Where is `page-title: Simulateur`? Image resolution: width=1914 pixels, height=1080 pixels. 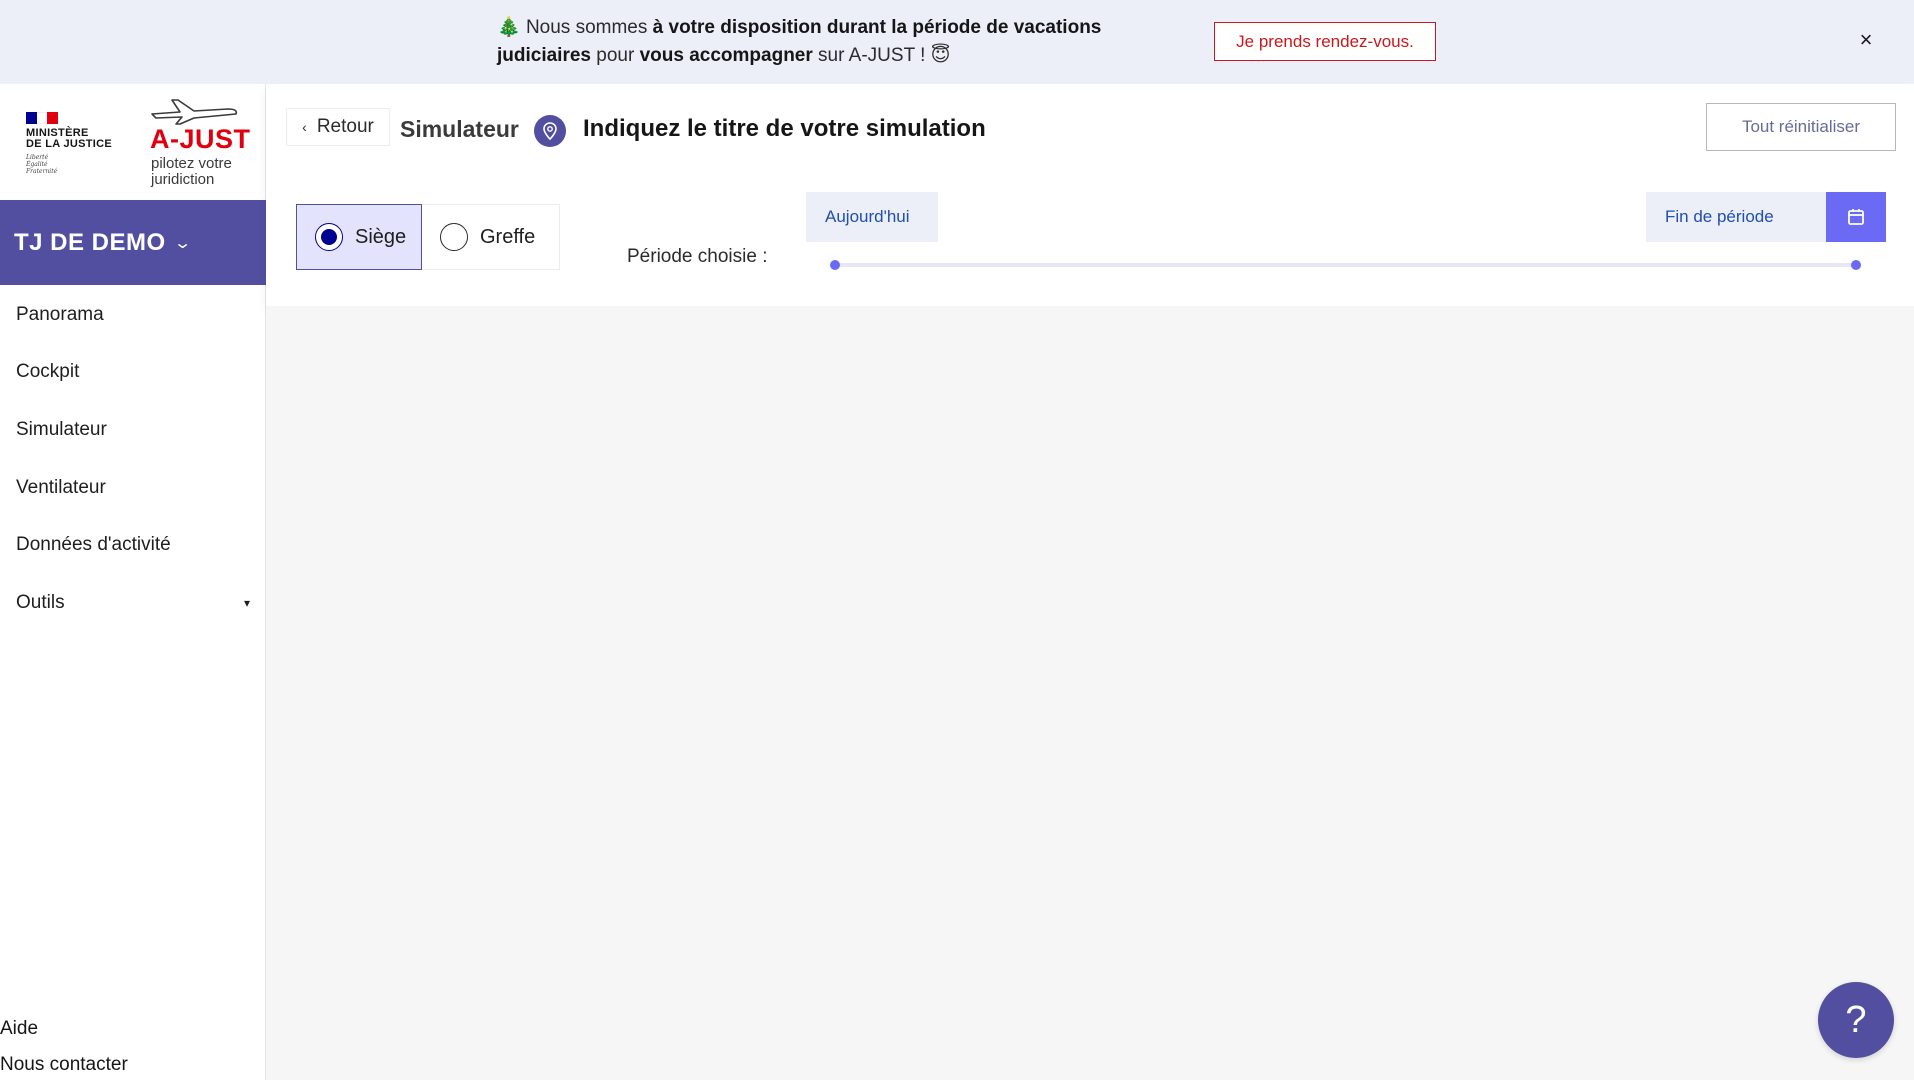
page-title: Simulateur is located at coordinates (459, 129).